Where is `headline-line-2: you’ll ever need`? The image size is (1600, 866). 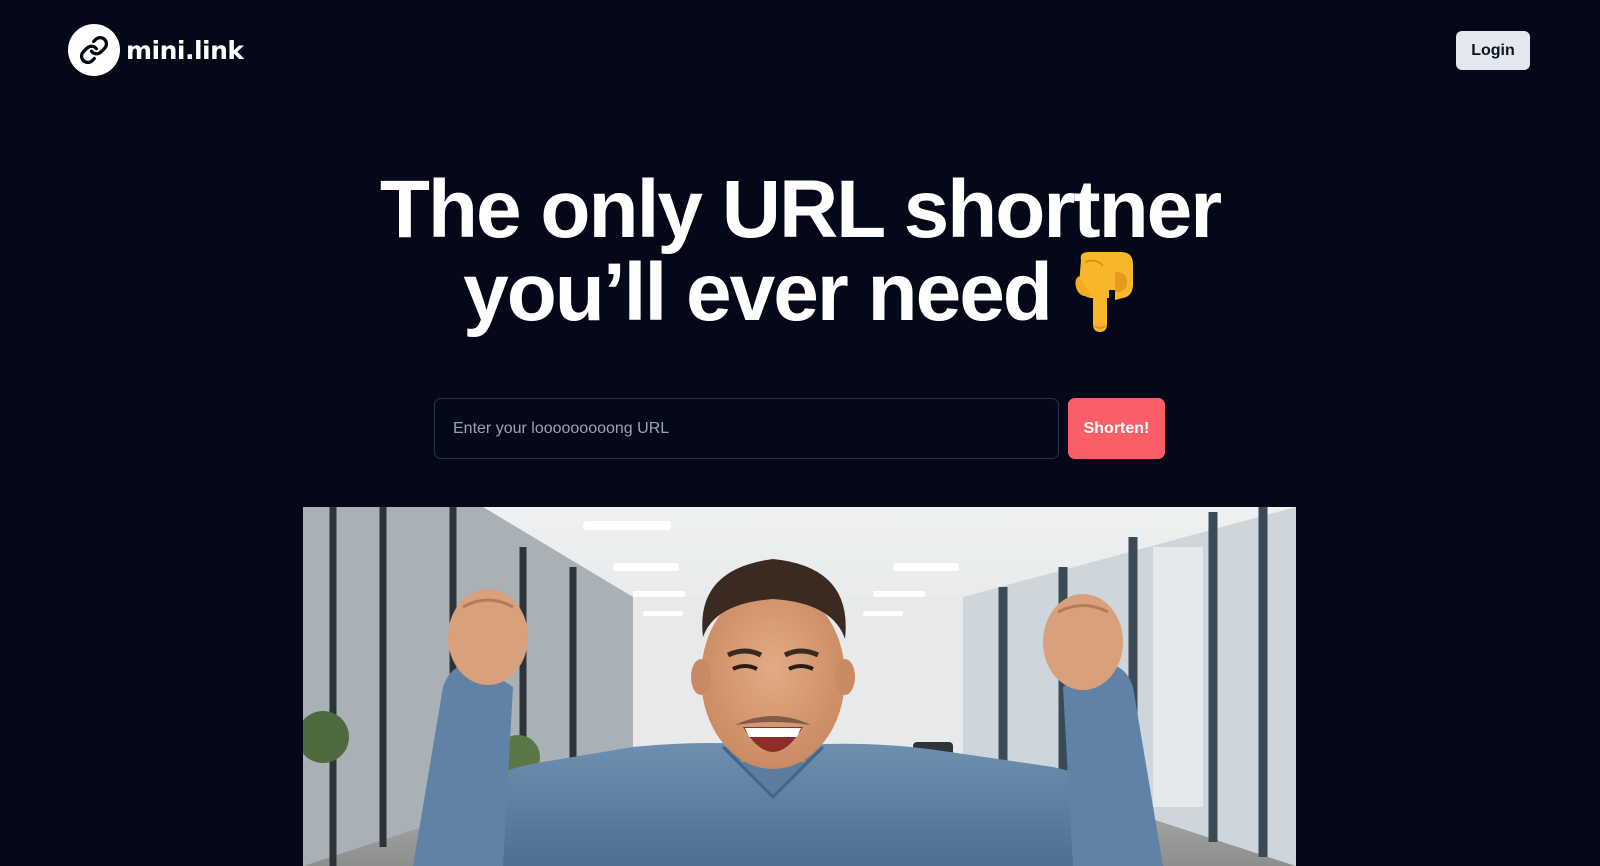
headline-line-2: you’ll ever need is located at coordinates (800, 298).